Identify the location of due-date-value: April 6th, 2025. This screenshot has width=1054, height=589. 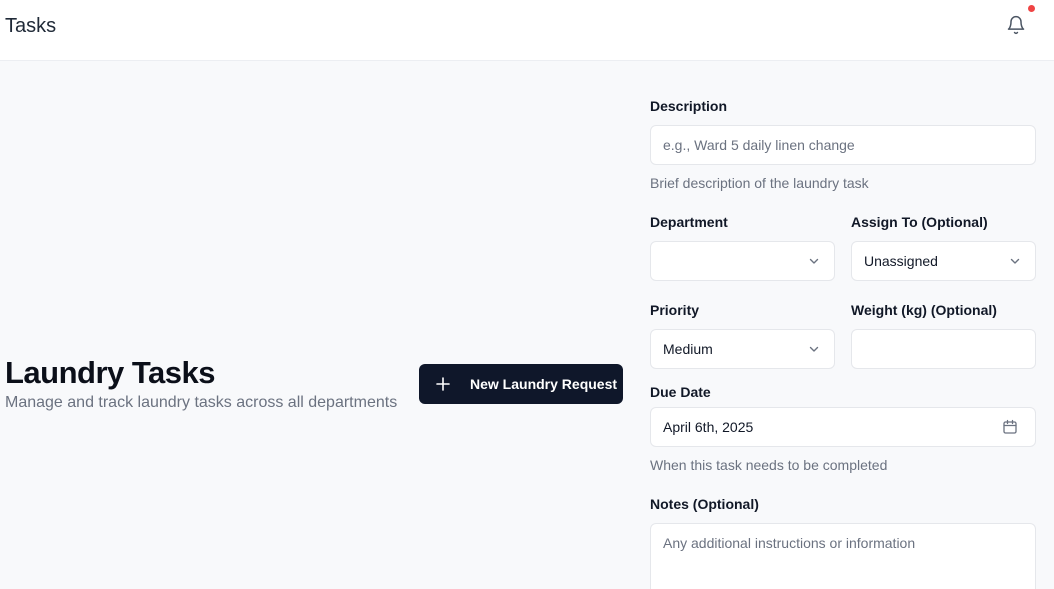
(708, 427).